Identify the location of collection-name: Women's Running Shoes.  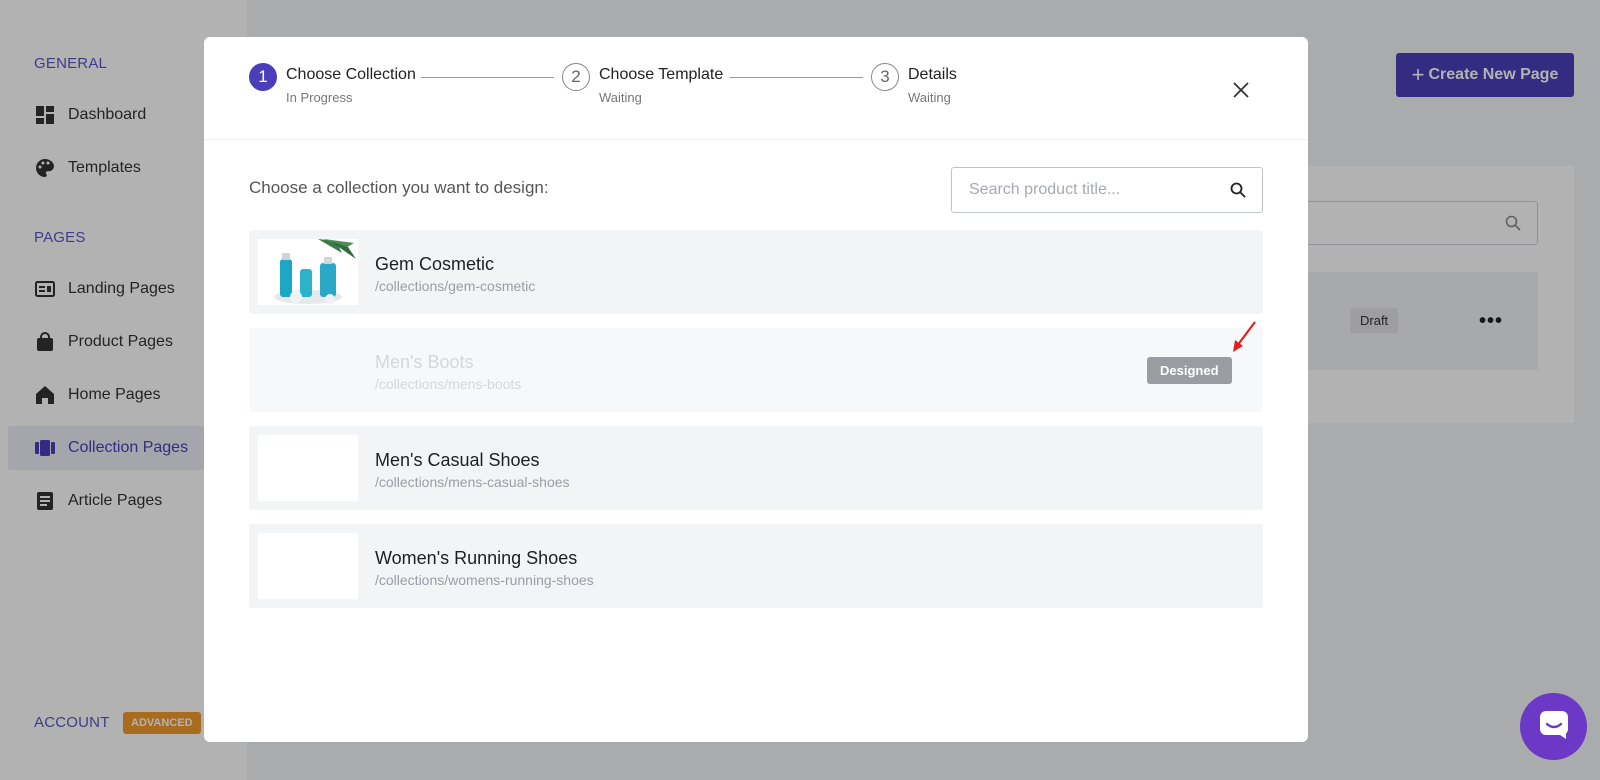
(476, 558).